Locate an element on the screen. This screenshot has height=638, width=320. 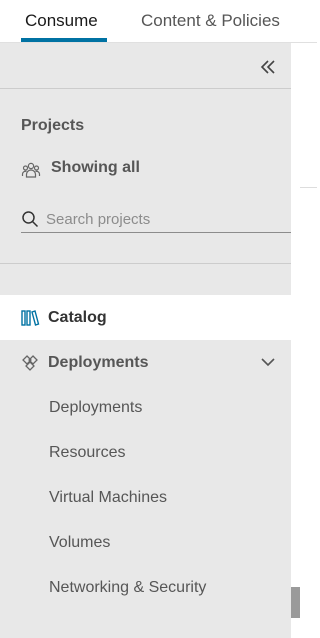
people-icon is located at coordinates (31, 170).